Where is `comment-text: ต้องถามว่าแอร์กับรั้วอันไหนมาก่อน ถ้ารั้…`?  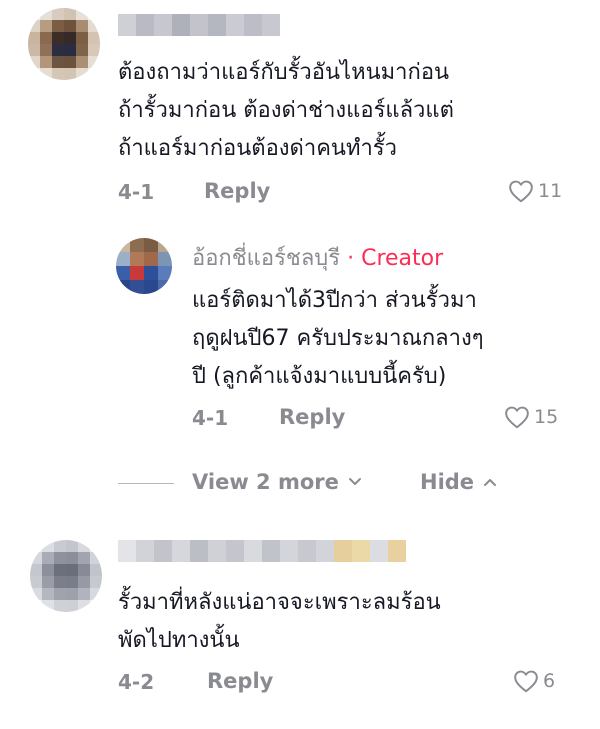
comment-text: ต้องถามว่าแอร์กับรั้วอันไหนมาก่อน ถ้ารั้… is located at coordinates (286, 111).